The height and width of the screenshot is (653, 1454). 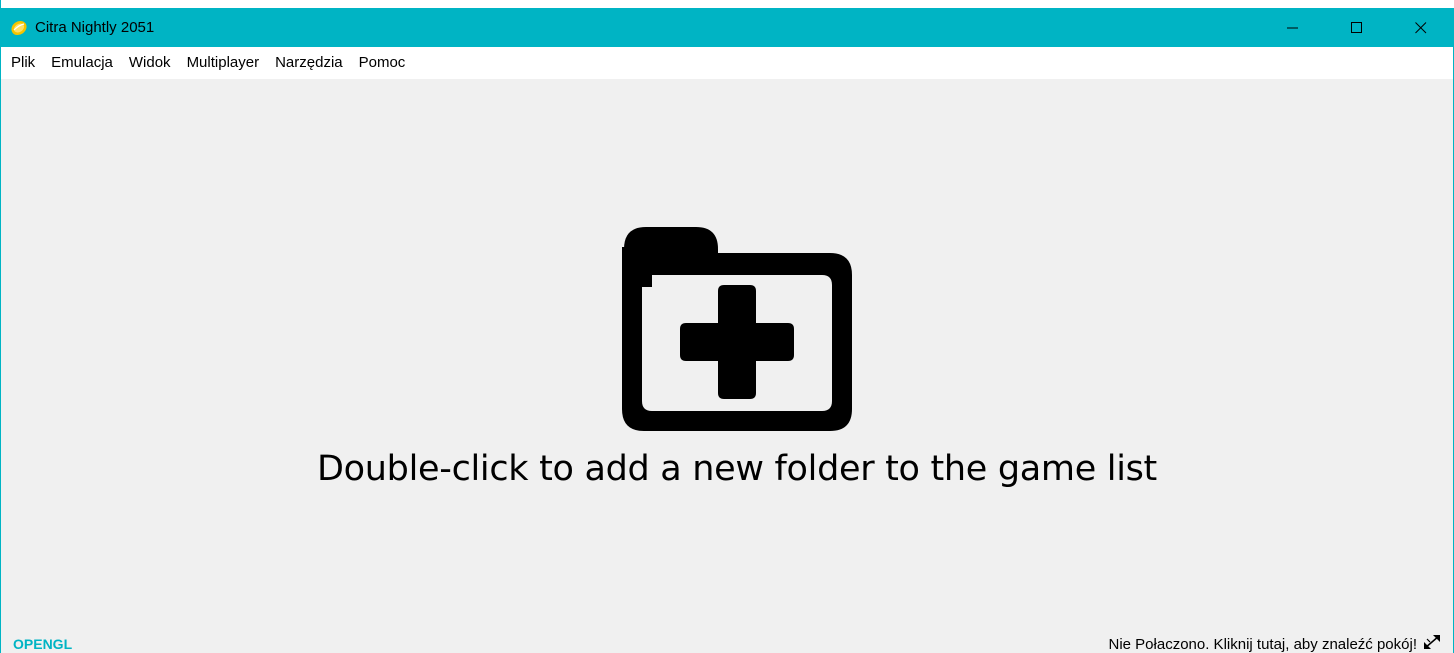 I want to click on menu-plik: Plik, so click(x=22, y=63).